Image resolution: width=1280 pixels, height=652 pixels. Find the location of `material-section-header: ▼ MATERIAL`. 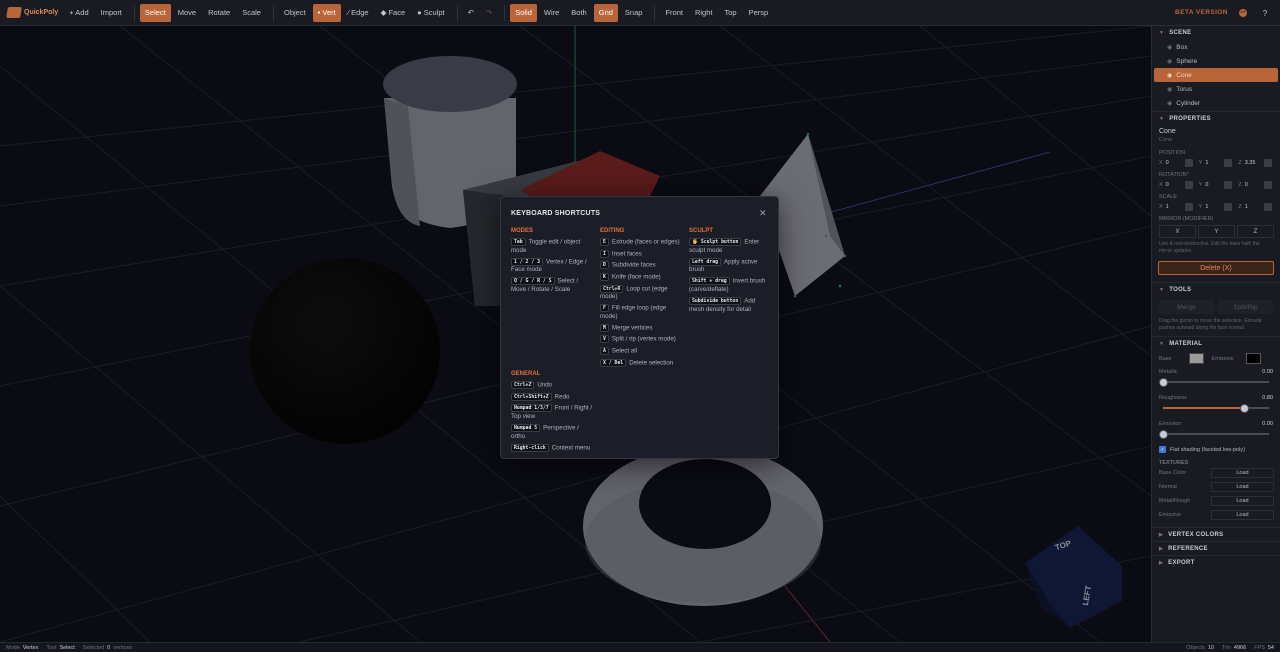

material-section-header: ▼ MATERIAL is located at coordinates (1216, 343).